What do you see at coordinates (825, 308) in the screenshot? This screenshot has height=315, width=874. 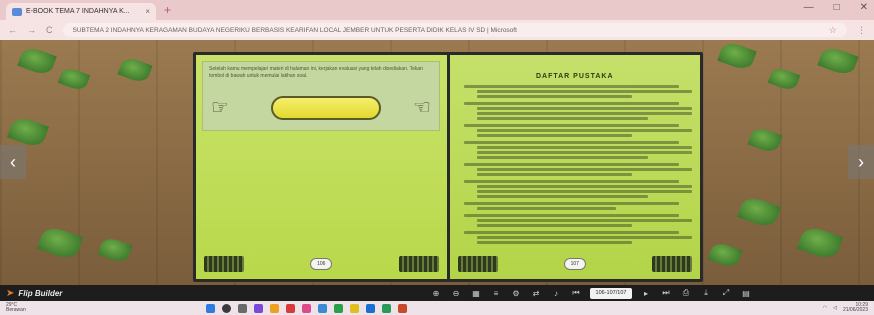 I see `wifi-icon: ◠` at bounding box center [825, 308].